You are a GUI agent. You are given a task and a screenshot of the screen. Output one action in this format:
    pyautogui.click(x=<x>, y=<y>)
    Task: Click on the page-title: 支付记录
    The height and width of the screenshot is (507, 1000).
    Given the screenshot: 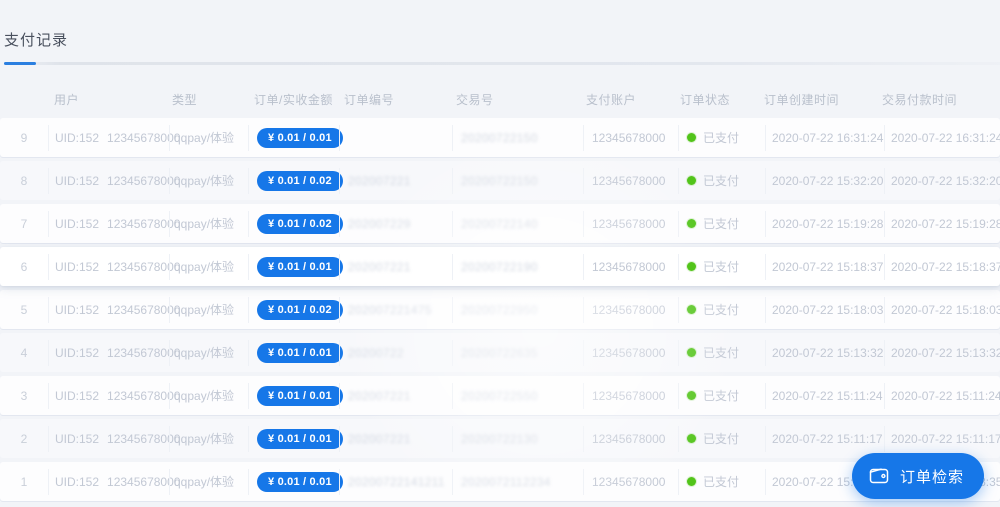 What is the action you would take?
    pyautogui.click(x=36, y=40)
    